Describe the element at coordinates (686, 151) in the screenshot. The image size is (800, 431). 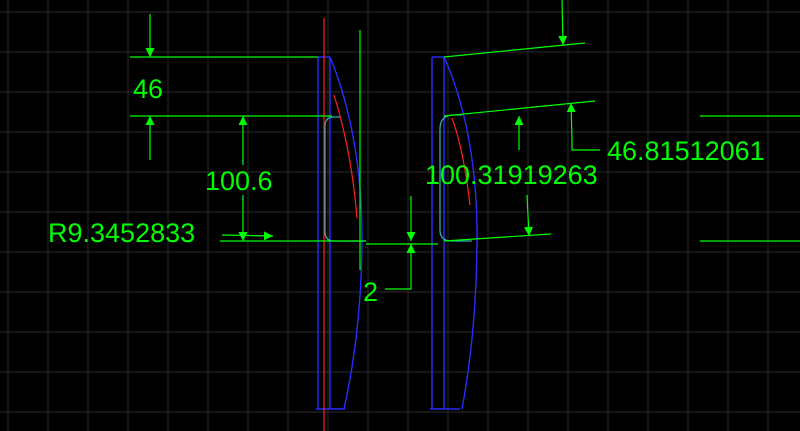
I see `dim-right-top-height: 46.81512061` at that location.